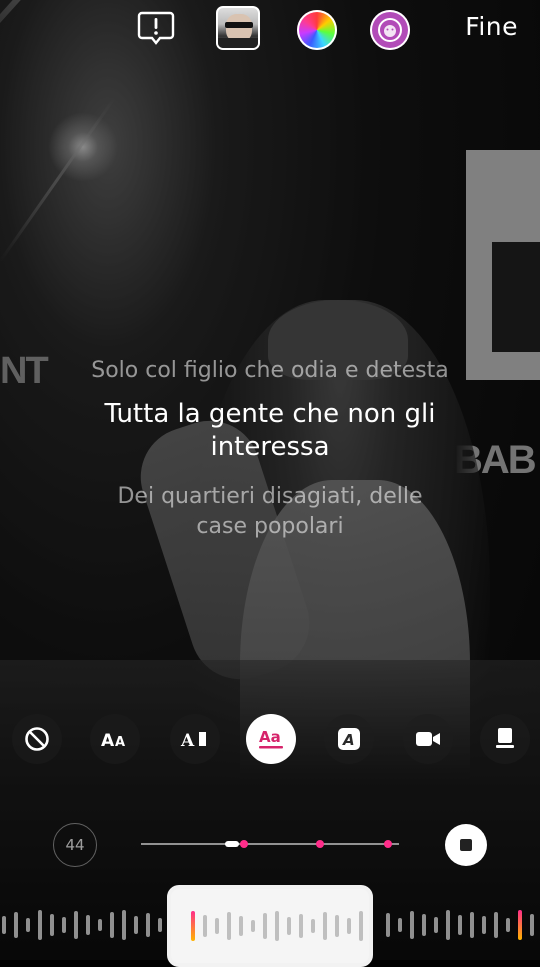 This screenshot has width=540, height=967. What do you see at coordinates (270, 926) in the screenshot?
I see `waveform-selection` at bounding box center [270, 926].